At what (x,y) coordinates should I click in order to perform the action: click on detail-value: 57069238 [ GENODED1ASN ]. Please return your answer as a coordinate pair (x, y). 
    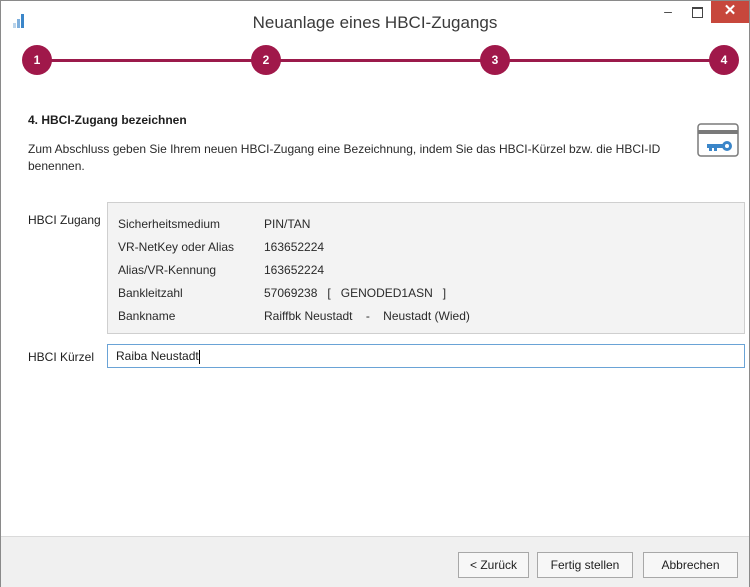
    Looking at the image, I should click on (355, 293).